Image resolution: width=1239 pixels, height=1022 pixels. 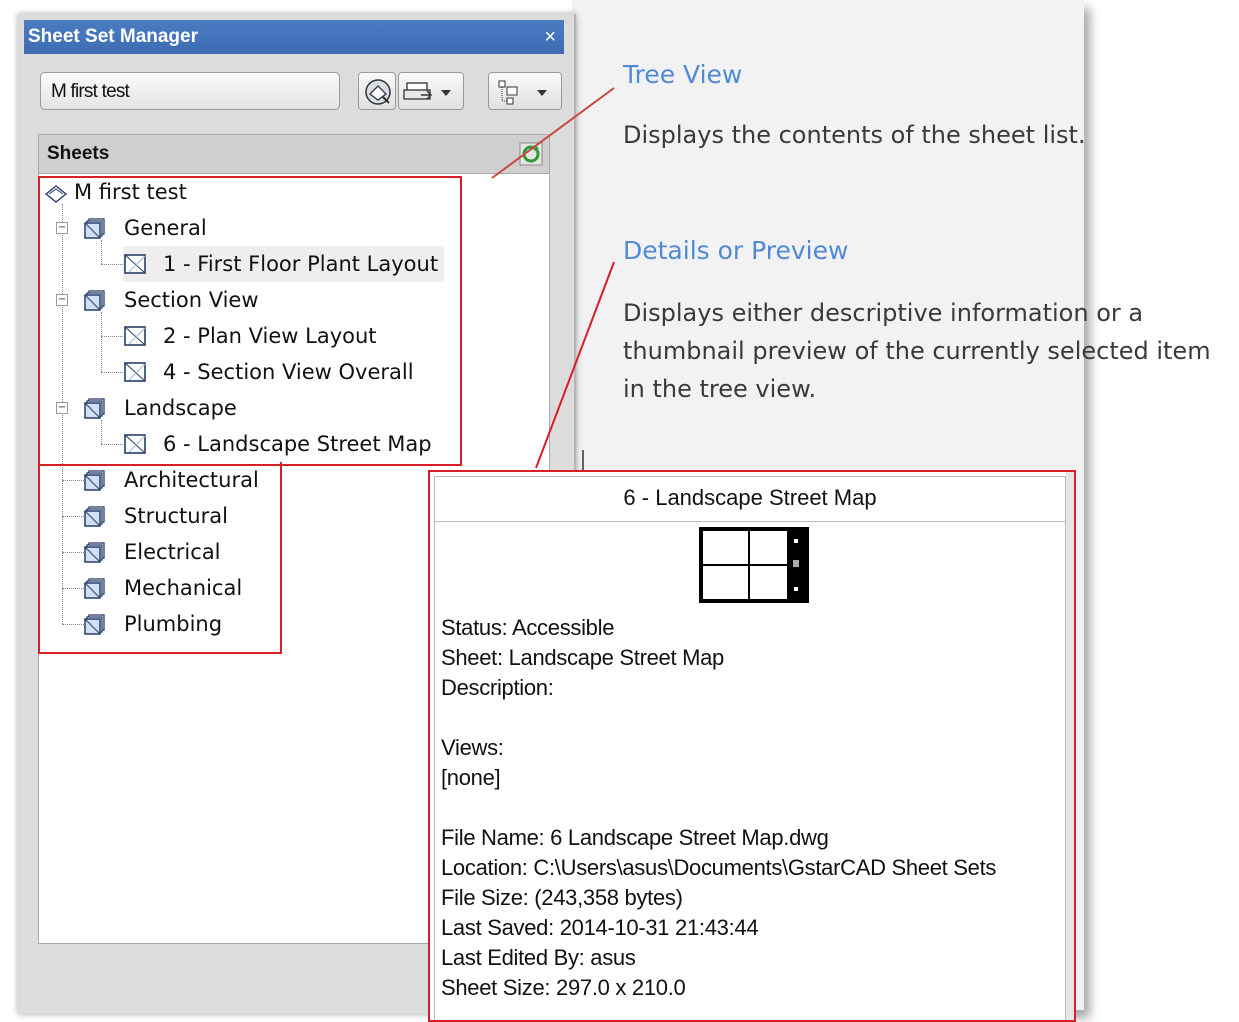 I want to click on details-callout-line, so click(x=575, y=365).